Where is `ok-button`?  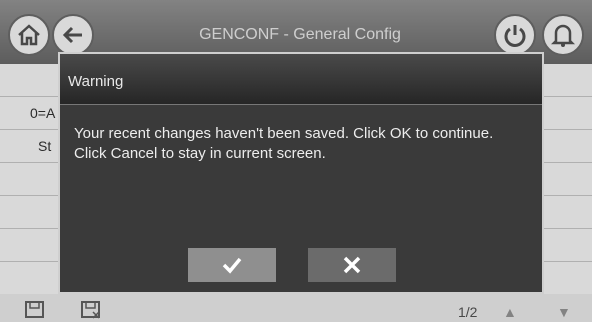 ok-button is located at coordinates (232, 265).